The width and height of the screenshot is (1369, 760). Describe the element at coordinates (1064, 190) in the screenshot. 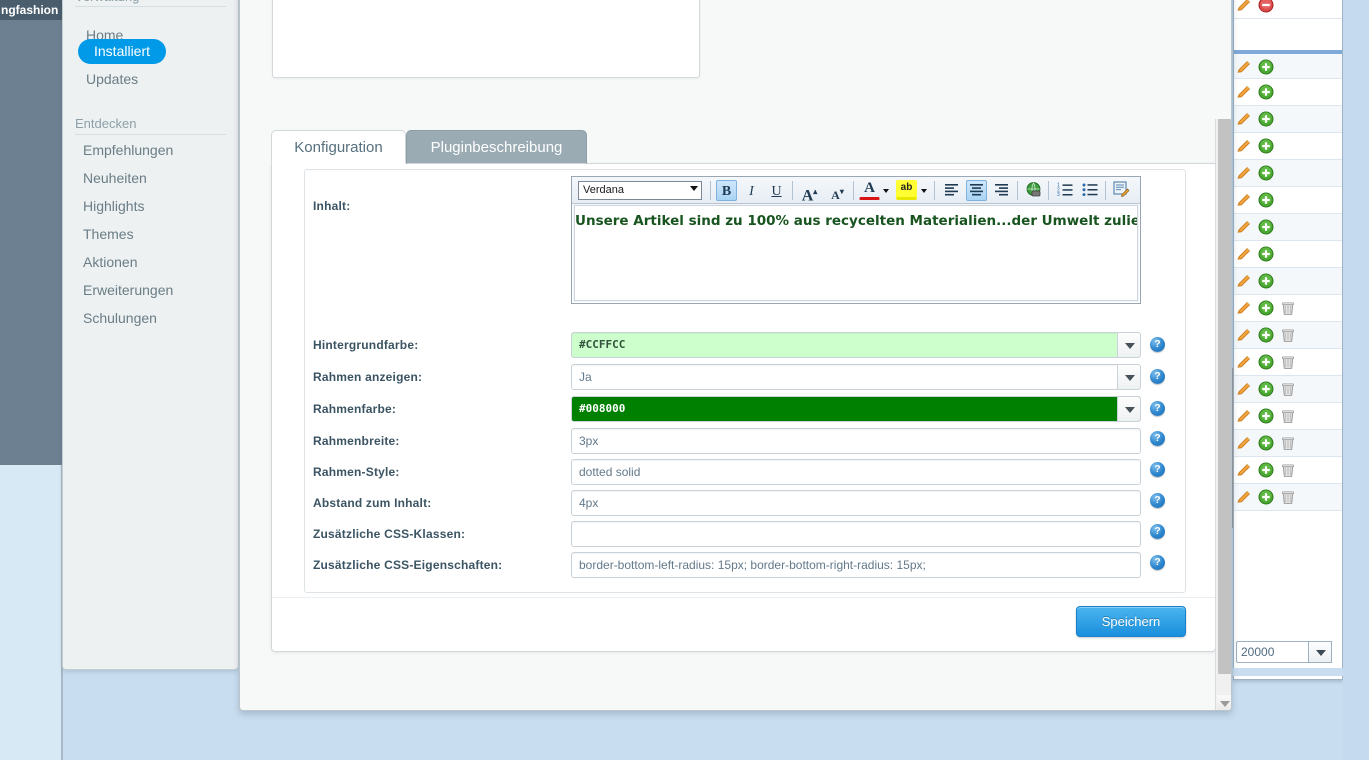

I see `ordered-list-button: 123` at that location.